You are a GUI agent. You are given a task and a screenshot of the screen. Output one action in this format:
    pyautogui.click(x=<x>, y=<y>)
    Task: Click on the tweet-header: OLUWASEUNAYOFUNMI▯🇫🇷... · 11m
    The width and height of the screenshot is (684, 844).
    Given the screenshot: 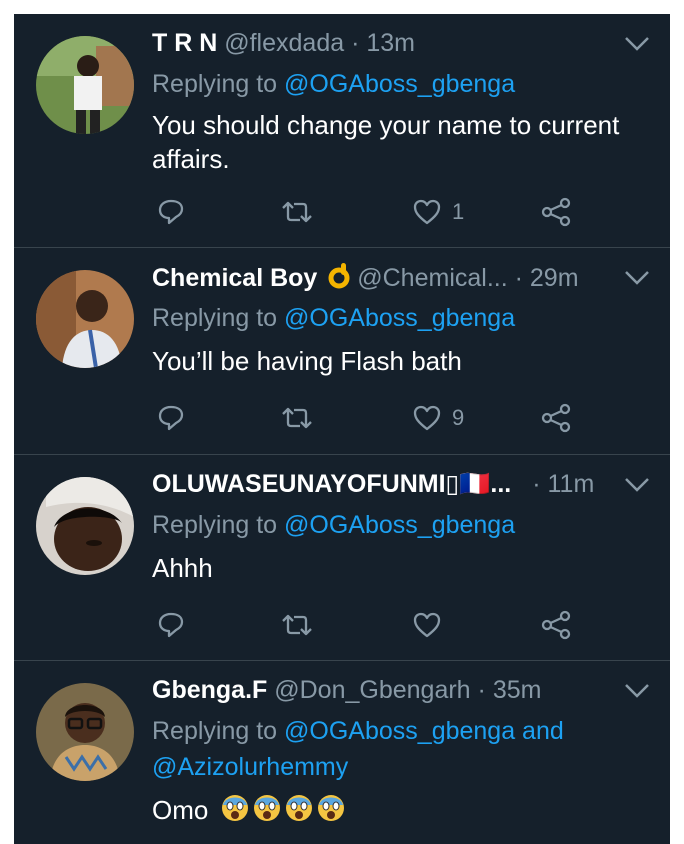 What is the action you would take?
    pyautogui.click(x=373, y=484)
    